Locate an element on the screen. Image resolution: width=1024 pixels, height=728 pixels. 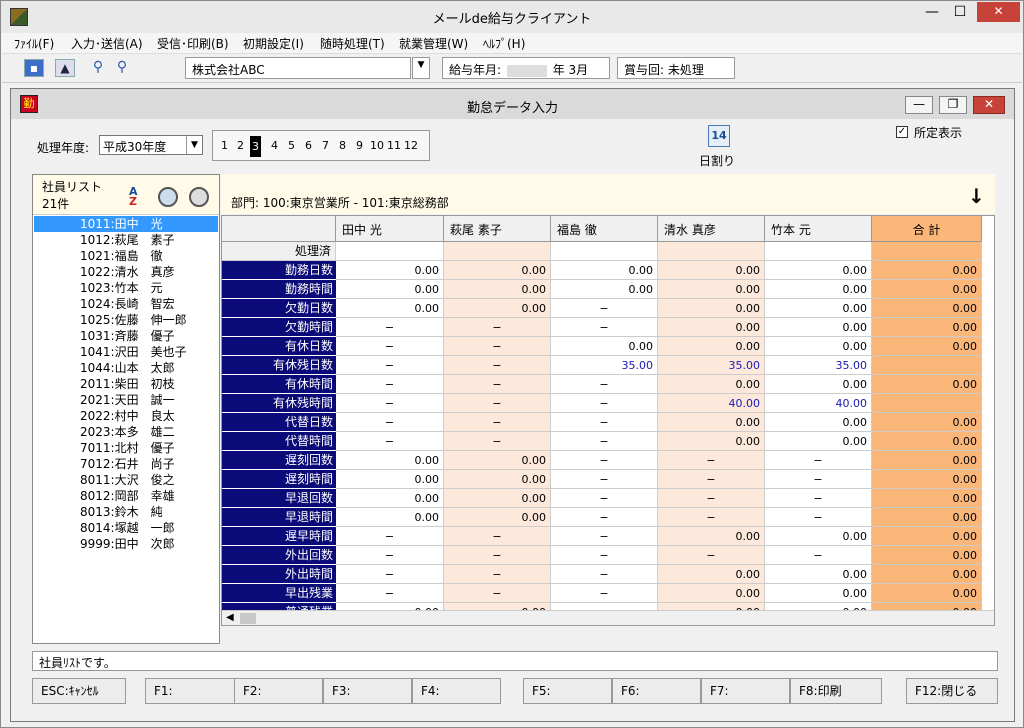
column-header: 清水 真彦 is located at coordinates (711, 229).